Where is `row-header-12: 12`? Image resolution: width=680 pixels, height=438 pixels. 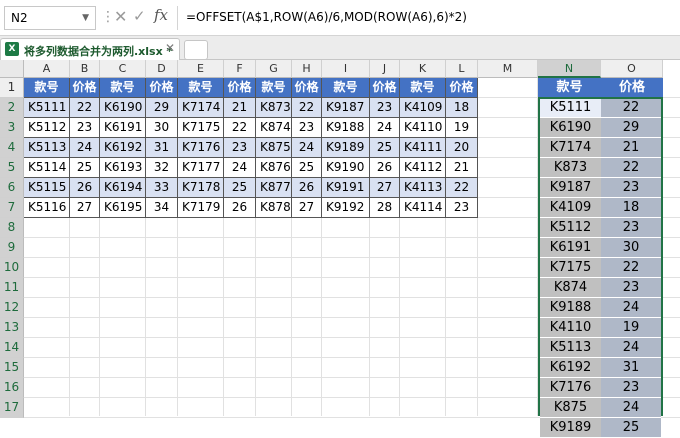 row-header-12: 12 is located at coordinates (12, 308).